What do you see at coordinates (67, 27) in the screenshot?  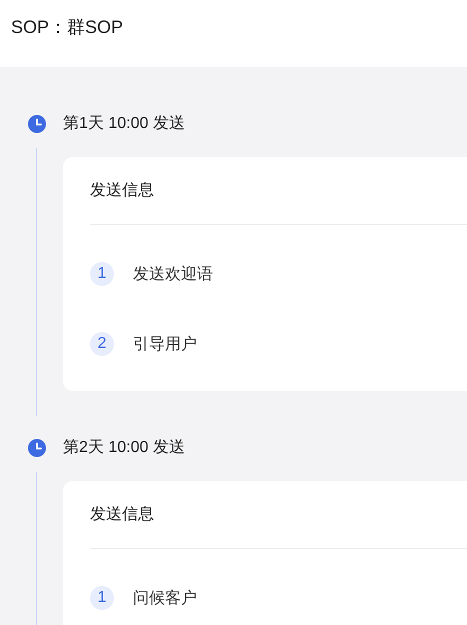 I see `page-title: SOP：群SOP` at bounding box center [67, 27].